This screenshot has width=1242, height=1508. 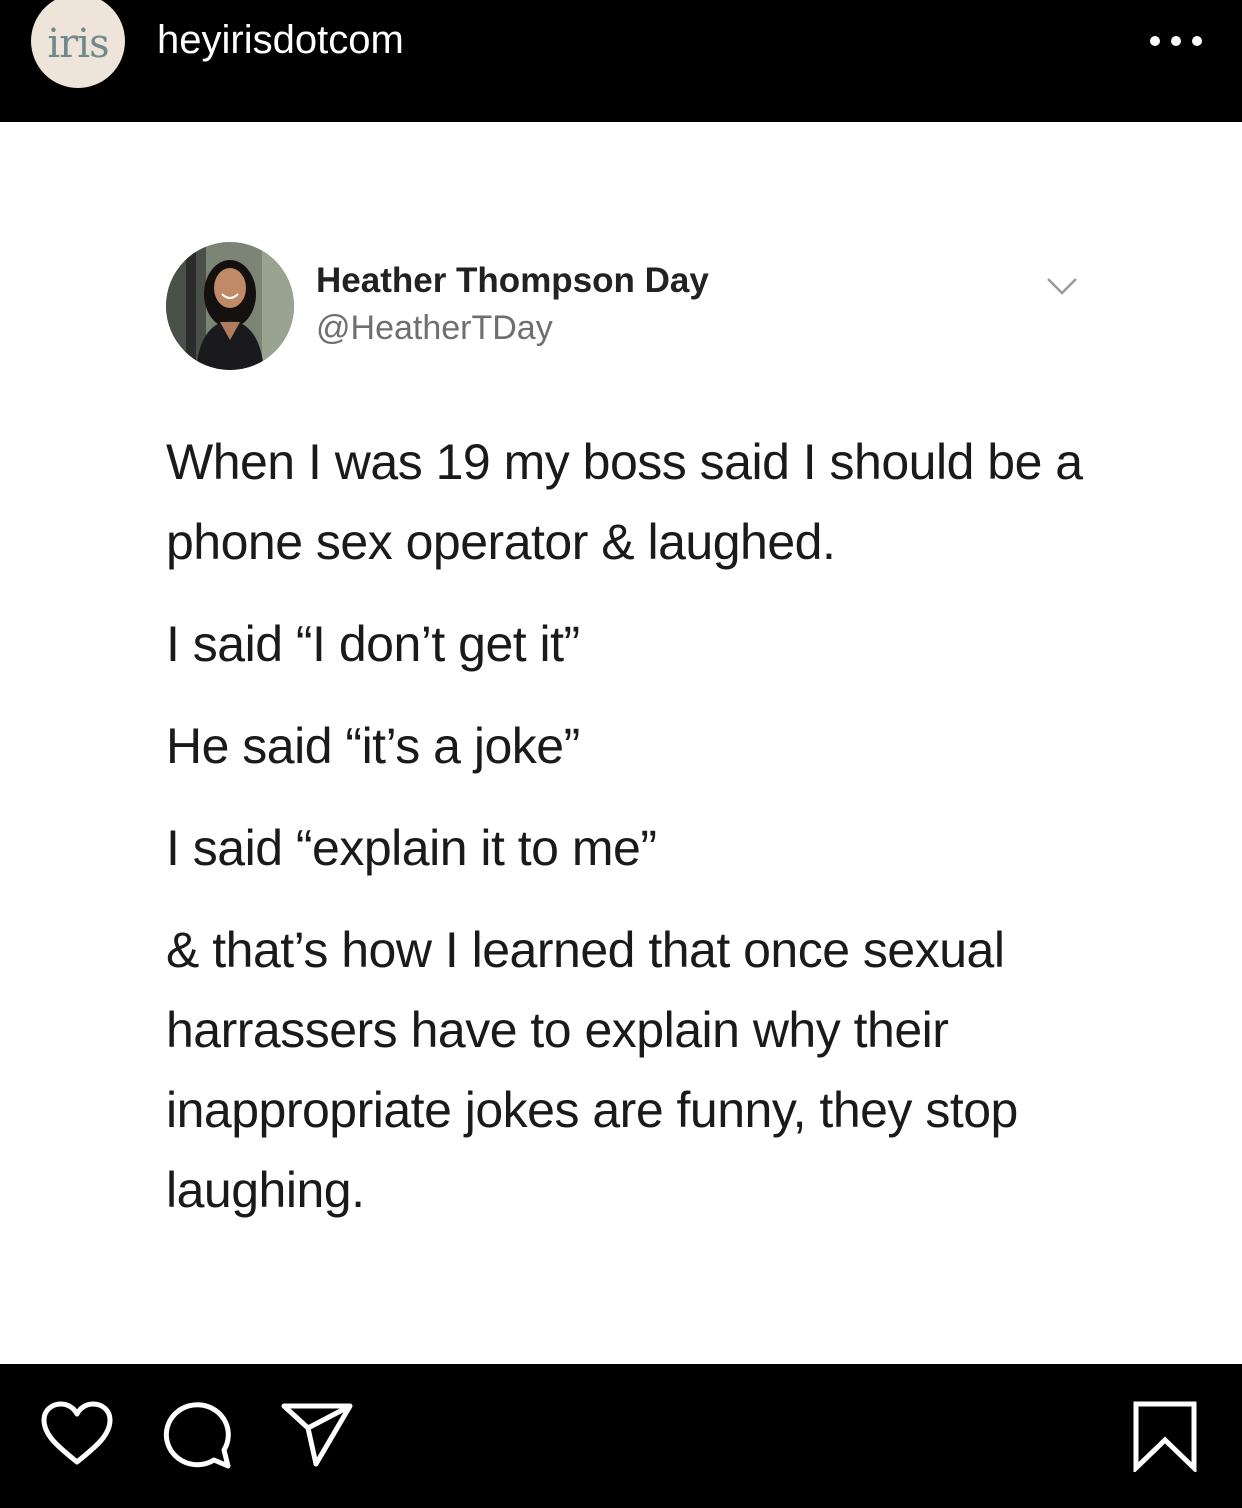 I want to click on more-options-icon, so click(x=1176, y=41).